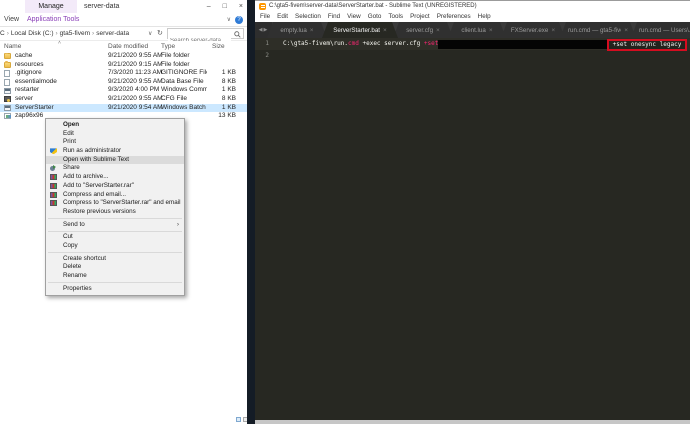 This screenshot has width=690, height=424. Describe the element at coordinates (239, 20) in the screenshot. I see `help-icon: ?` at that location.